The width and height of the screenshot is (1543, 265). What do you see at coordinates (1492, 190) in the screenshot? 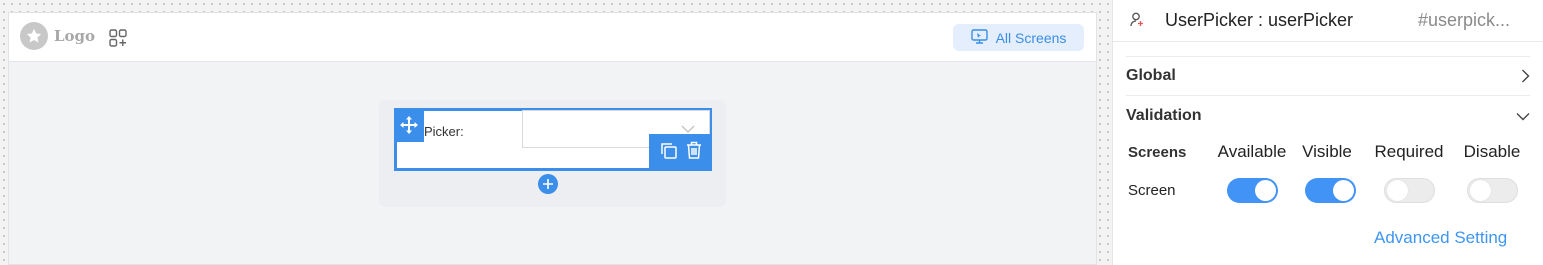
I see `disable-toggle` at bounding box center [1492, 190].